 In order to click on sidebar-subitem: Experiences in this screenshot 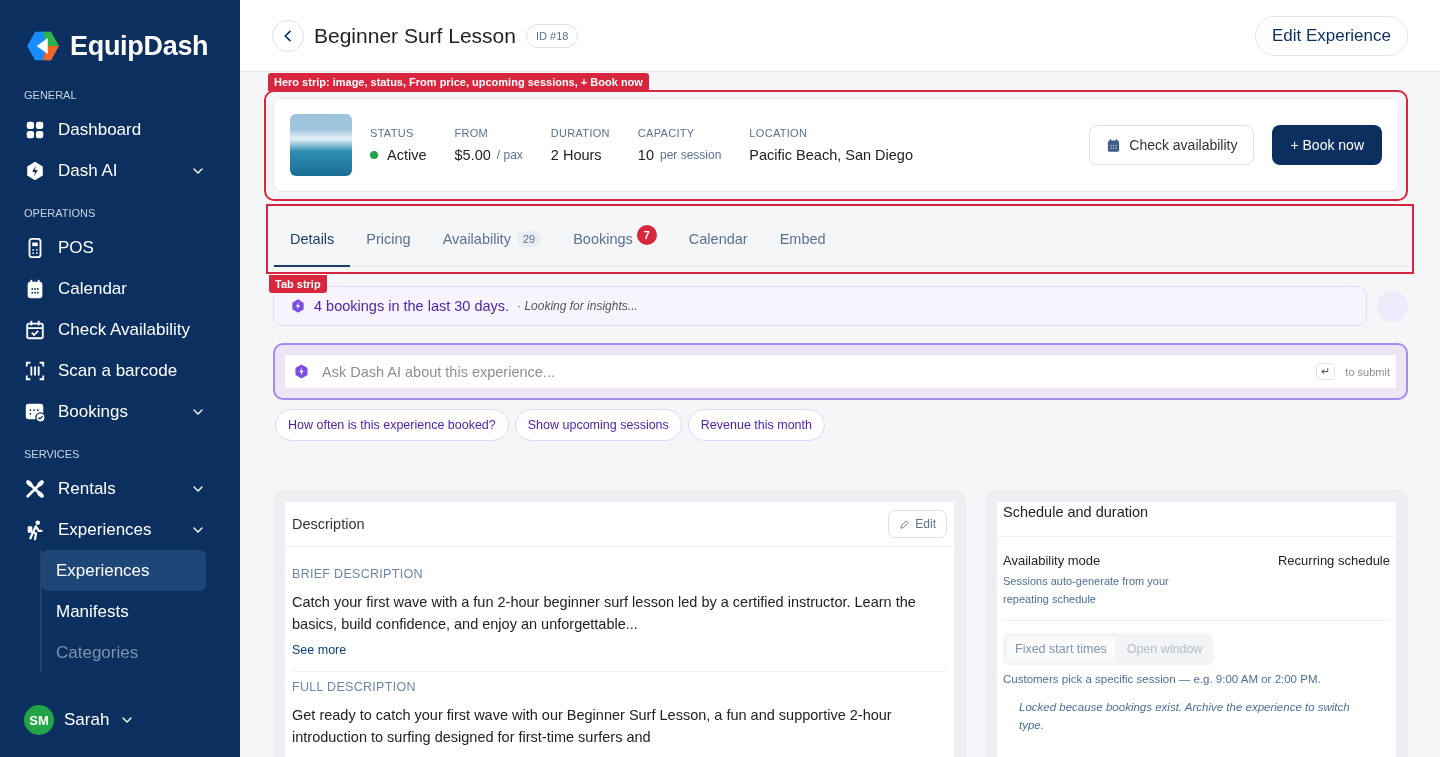, I will do `click(124, 570)`.